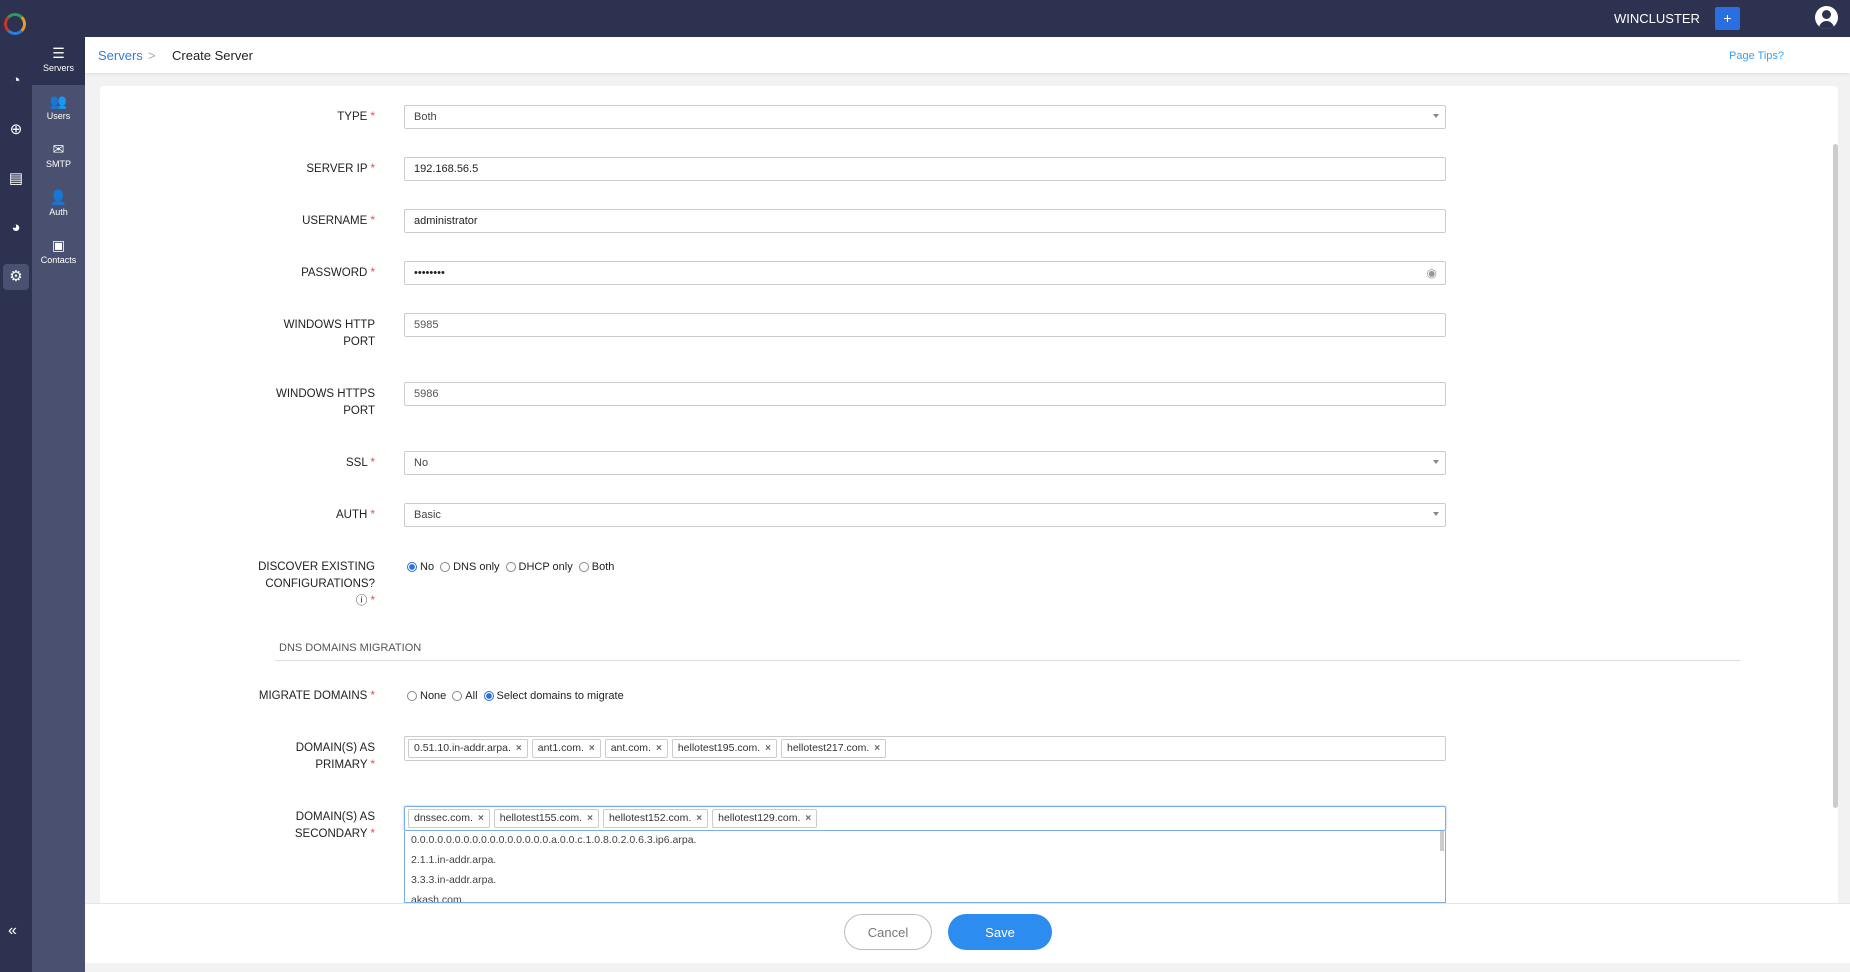 This screenshot has width=1850, height=972. I want to click on sidebar-item-auth: 👤 Auth, so click(58, 205).